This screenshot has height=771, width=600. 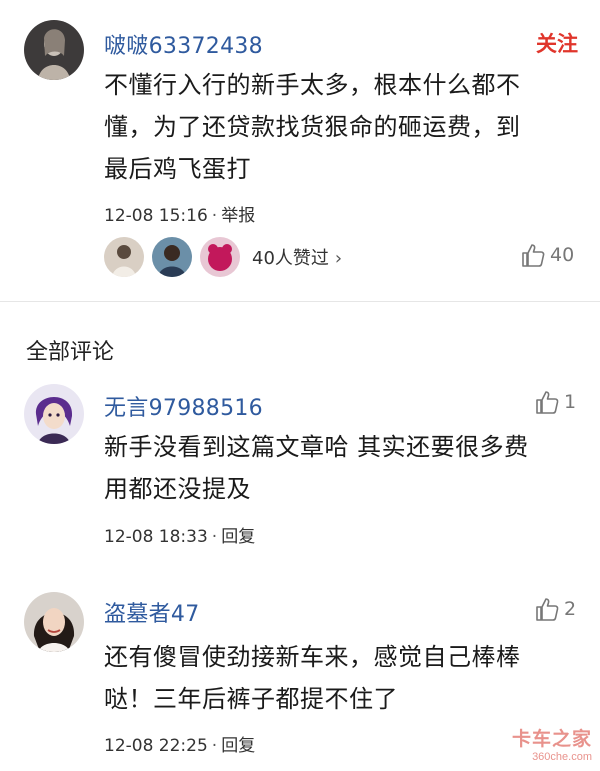 I want to click on likers-count-text: 40人赞过, so click(x=290, y=258).